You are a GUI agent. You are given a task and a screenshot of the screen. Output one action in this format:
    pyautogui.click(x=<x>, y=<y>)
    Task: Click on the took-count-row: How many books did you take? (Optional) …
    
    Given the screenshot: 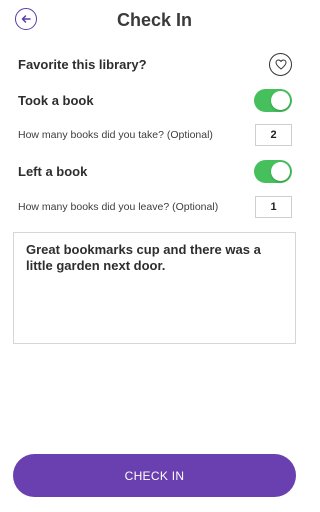 What is the action you would take?
    pyautogui.click(x=155, y=135)
    